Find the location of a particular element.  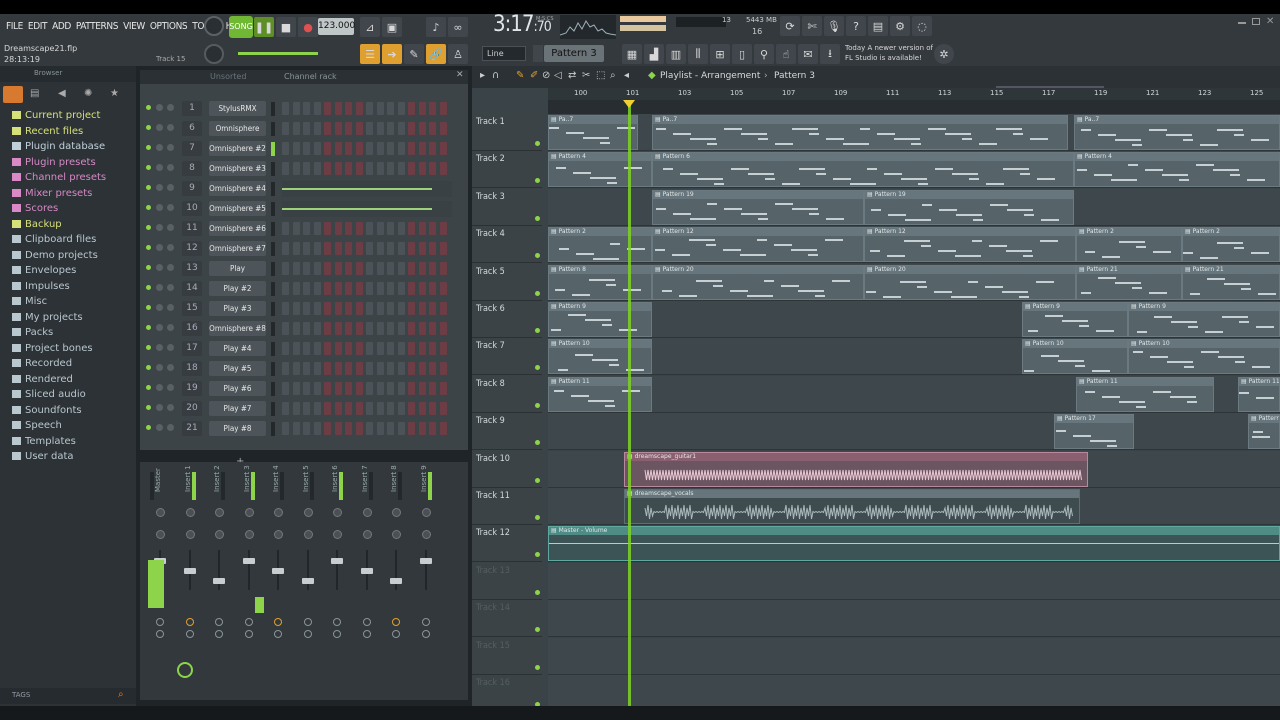

browser-item: Mixer presets is located at coordinates (52, 193).